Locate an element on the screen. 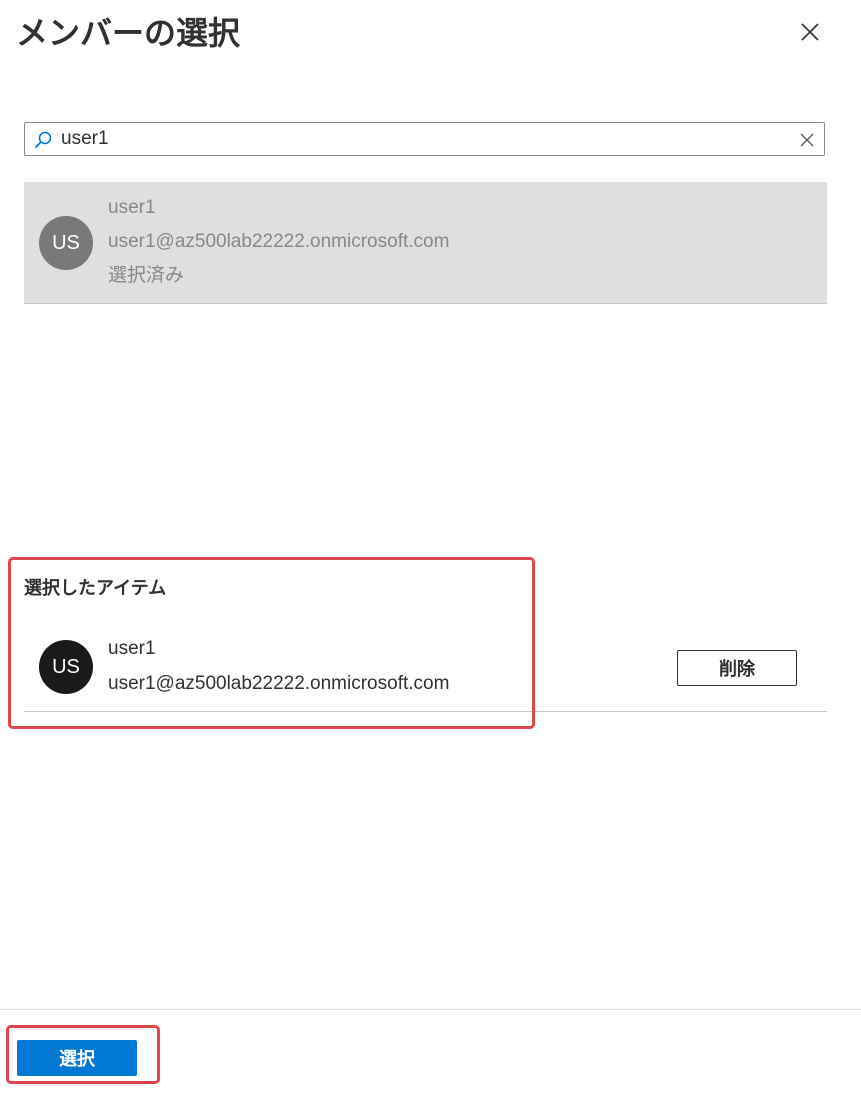 Image resolution: width=861 pixels, height=1101 pixels. selected-items-heading: 選択したアイテム is located at coordinates (95, 588).